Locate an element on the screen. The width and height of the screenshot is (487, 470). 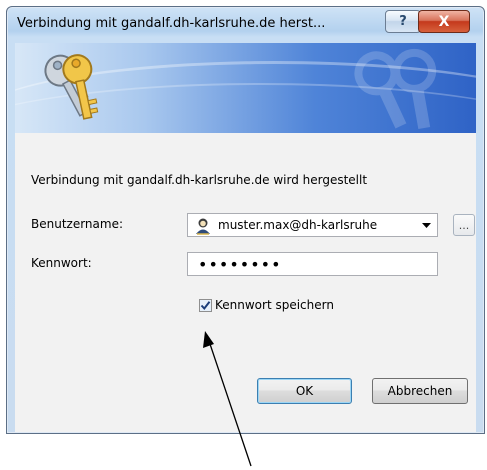
checkmark-icon is located at coordinates (205, 306).